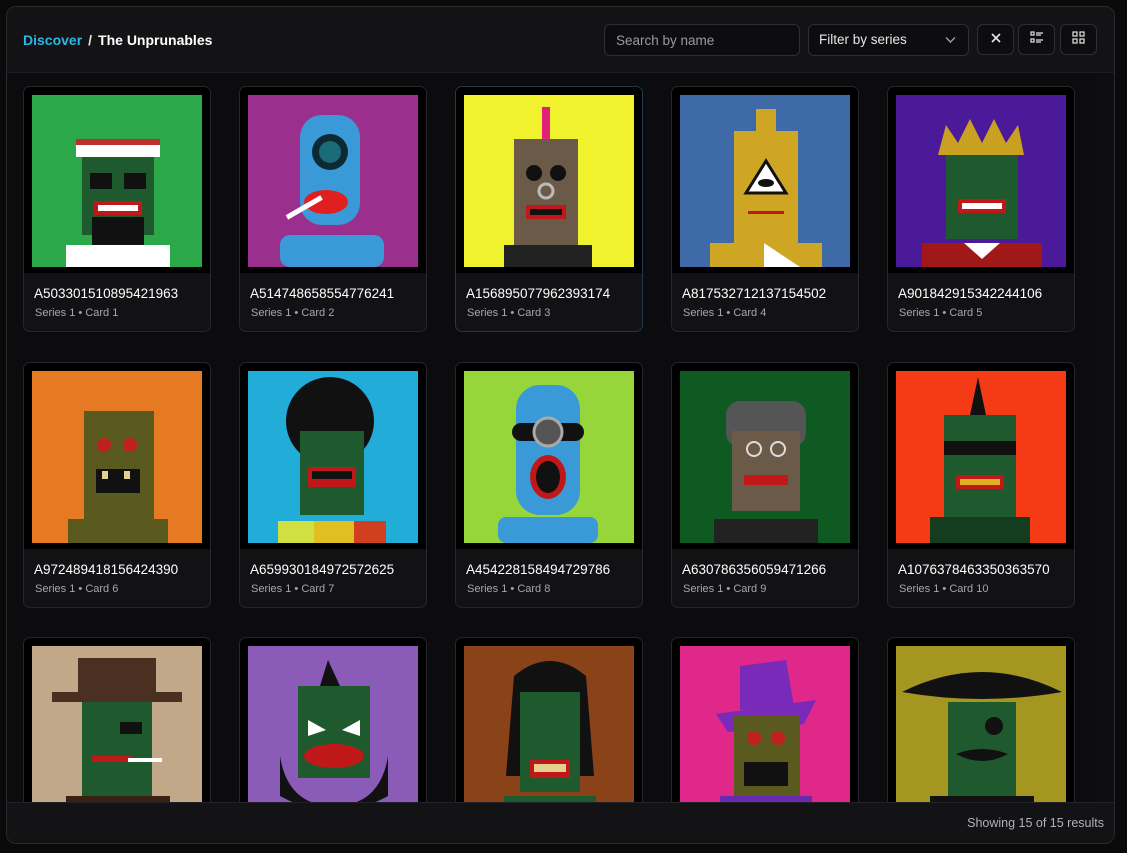  Describe the element at coordinates (944, 589) in the screenshot. I see `card-subtitle: Series 1 • Card 10` at that location.